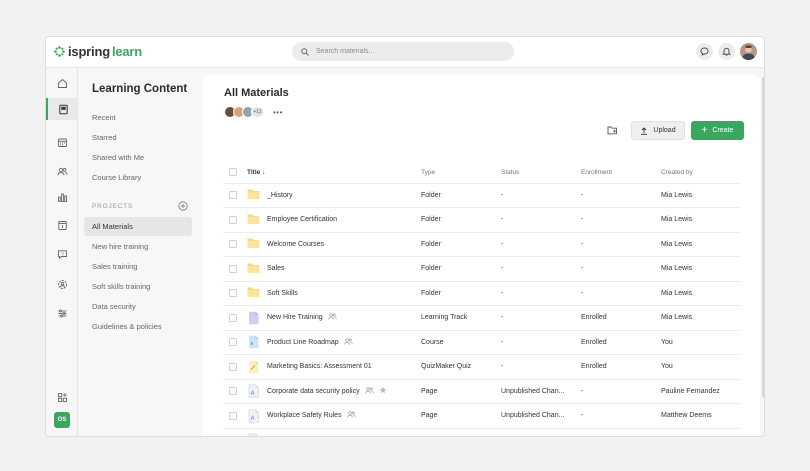 Image resolution: width=810 pixels, height=471 pixels. I want to click on search-bar, so click(403, 51).